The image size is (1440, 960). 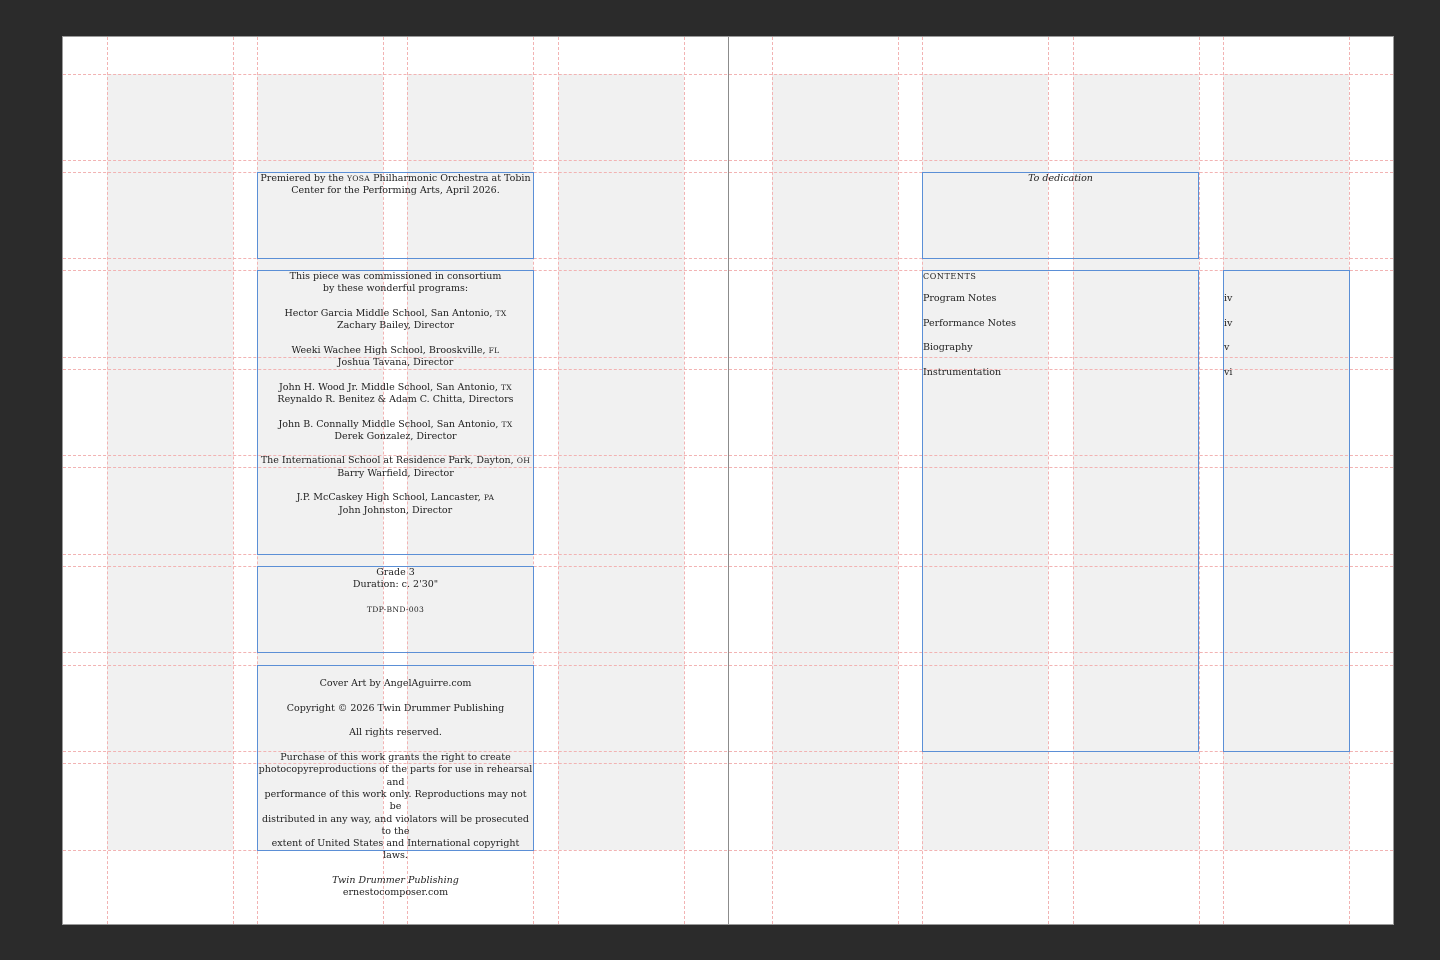 I want to click on program-director: Joshua Tavana, Director, so click(x=395, y=363).